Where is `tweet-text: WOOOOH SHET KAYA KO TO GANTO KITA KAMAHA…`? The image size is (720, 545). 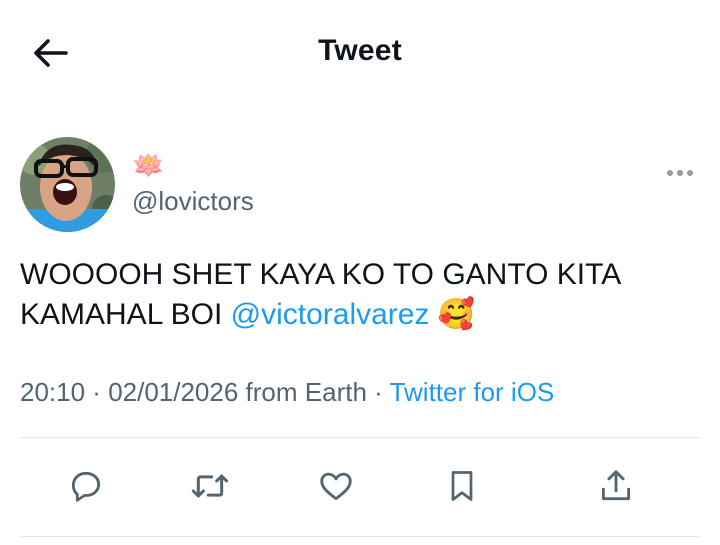 tweet-text: WOOOOH SHET KAYA KO TO GANTO KITA KAMAHA… is located at coordinates (360, 295).